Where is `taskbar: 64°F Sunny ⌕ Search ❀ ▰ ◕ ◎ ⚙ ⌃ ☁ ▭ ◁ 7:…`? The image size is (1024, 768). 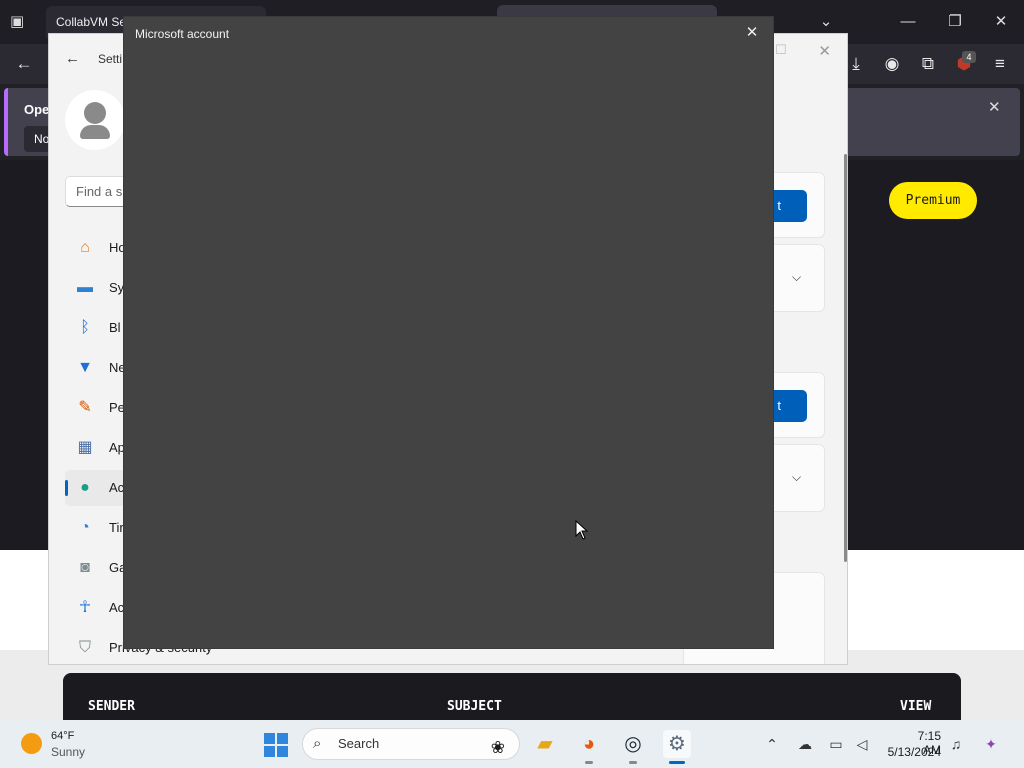 taskbar: 64°F Sunny ⌕ Search ❀ ▰ ◕ ◎ ⚙ ⌃ ☁ ▭ ◁ 7:… is located at coordinates (512, 744).